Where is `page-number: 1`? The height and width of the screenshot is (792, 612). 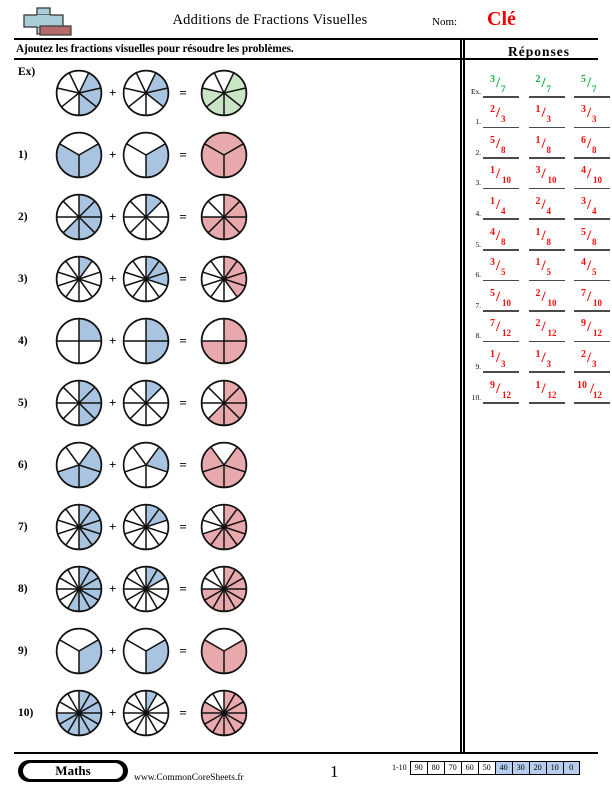
page-number: 1 is located at coordinates (334, 771).